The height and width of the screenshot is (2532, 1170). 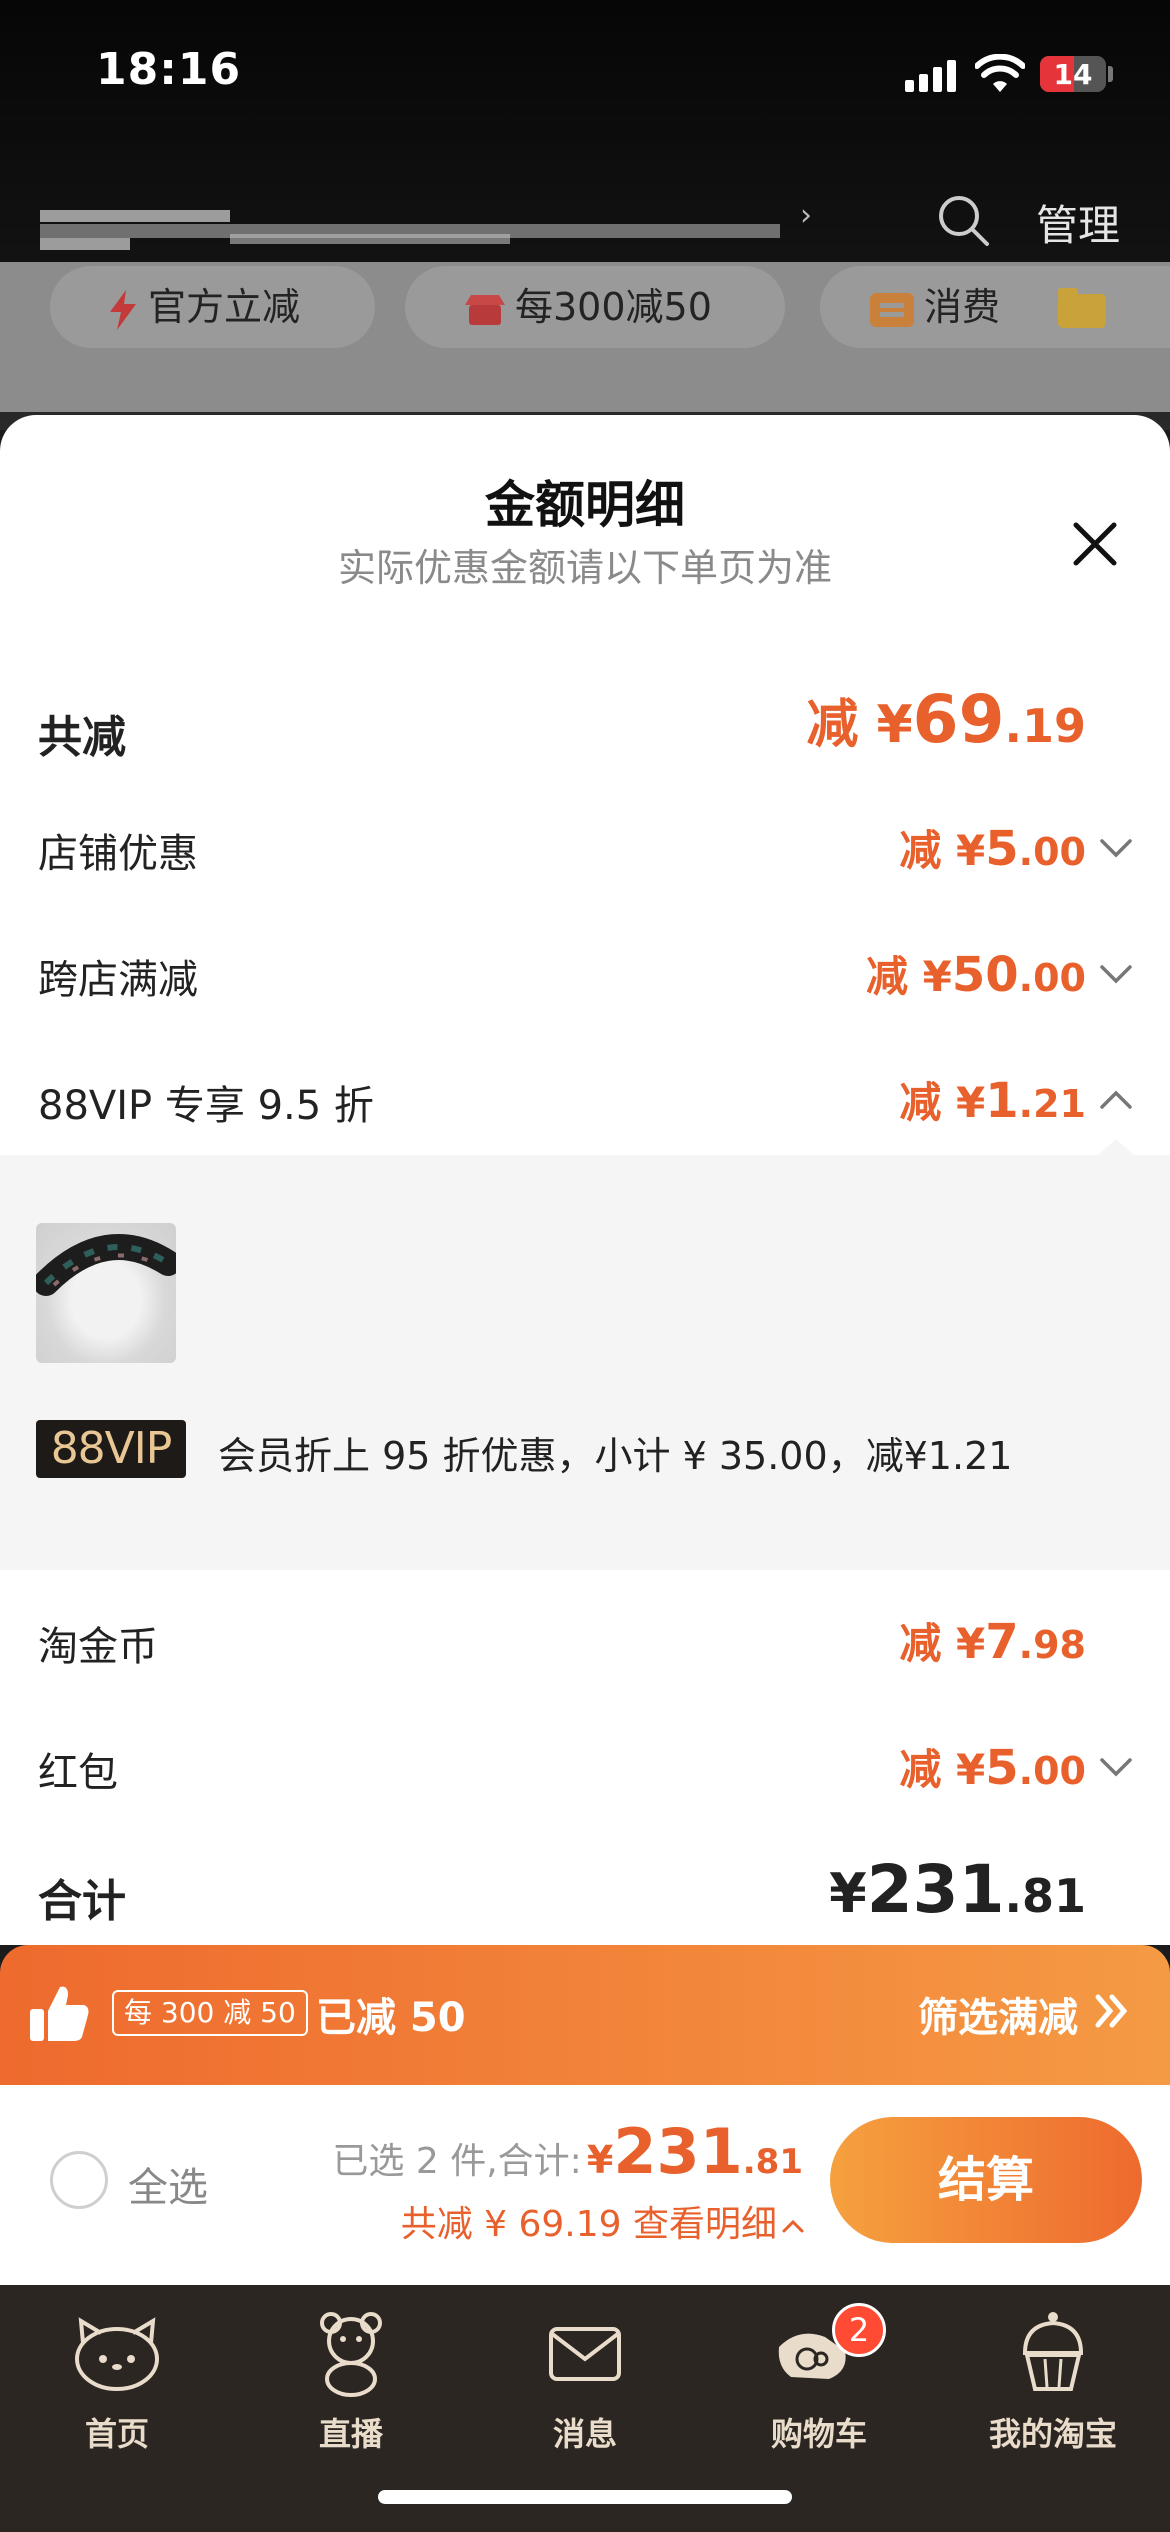 What do you see at coordinates (1000, 73) in the screenshot?
I see `wifi-icon` at bounding box center [1000, 73].